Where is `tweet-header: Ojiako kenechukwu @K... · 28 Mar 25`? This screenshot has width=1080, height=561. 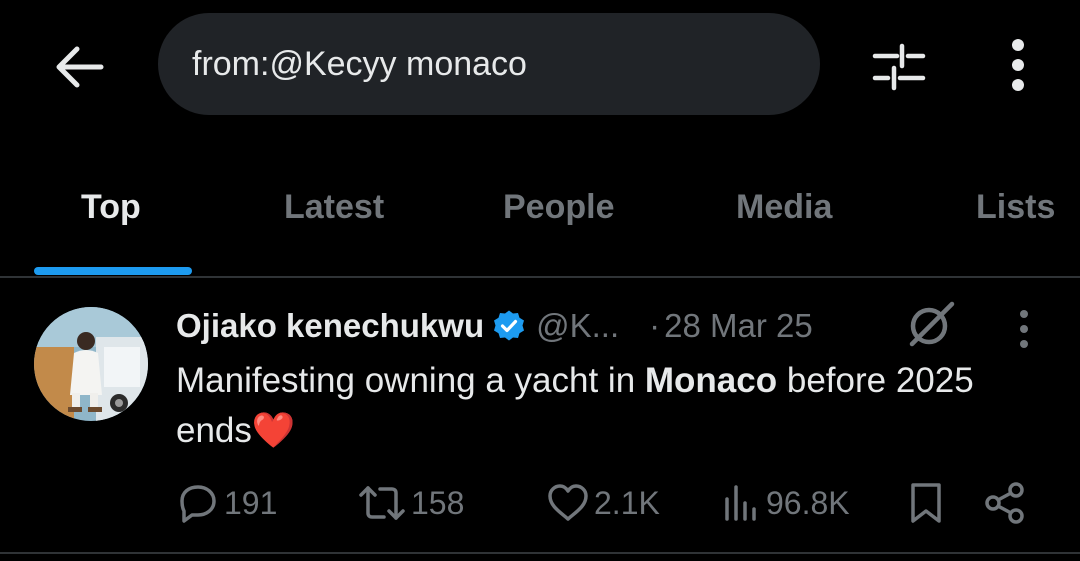
tweet-header: Ojiako kenechukwu @K... · 28 Mar 25 is located at coordinates (494, 326).